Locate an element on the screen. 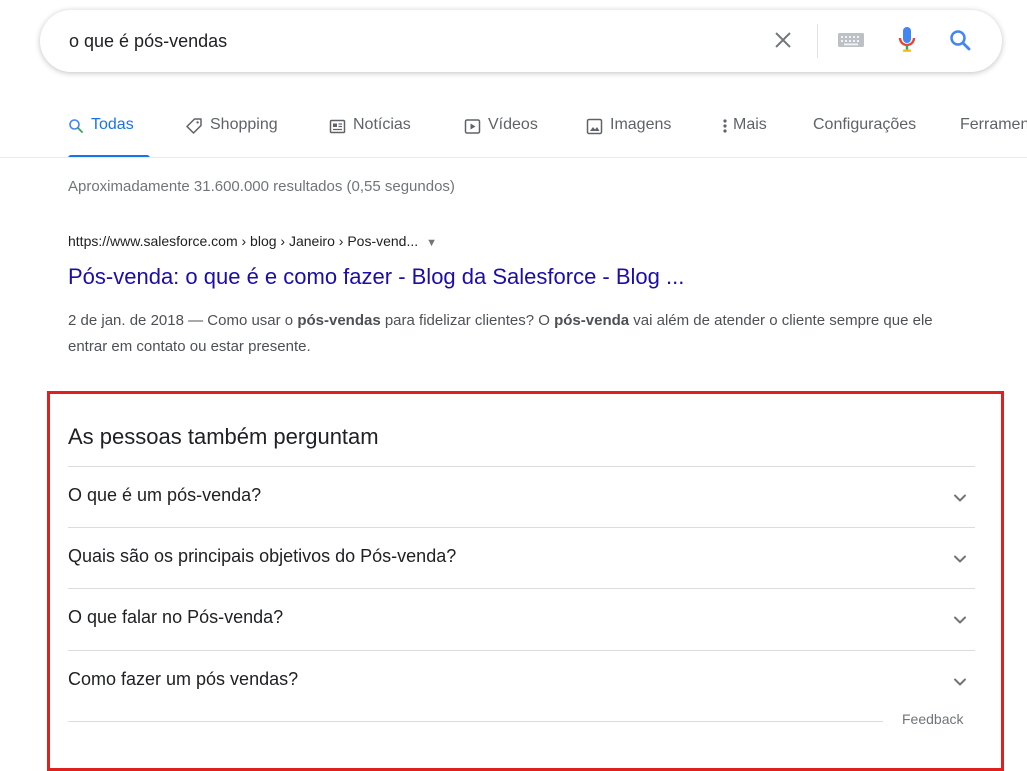 Image resolution: width=1027 pixels, height=771 pixels. microphone-icon is located at coordinates (907, 42).